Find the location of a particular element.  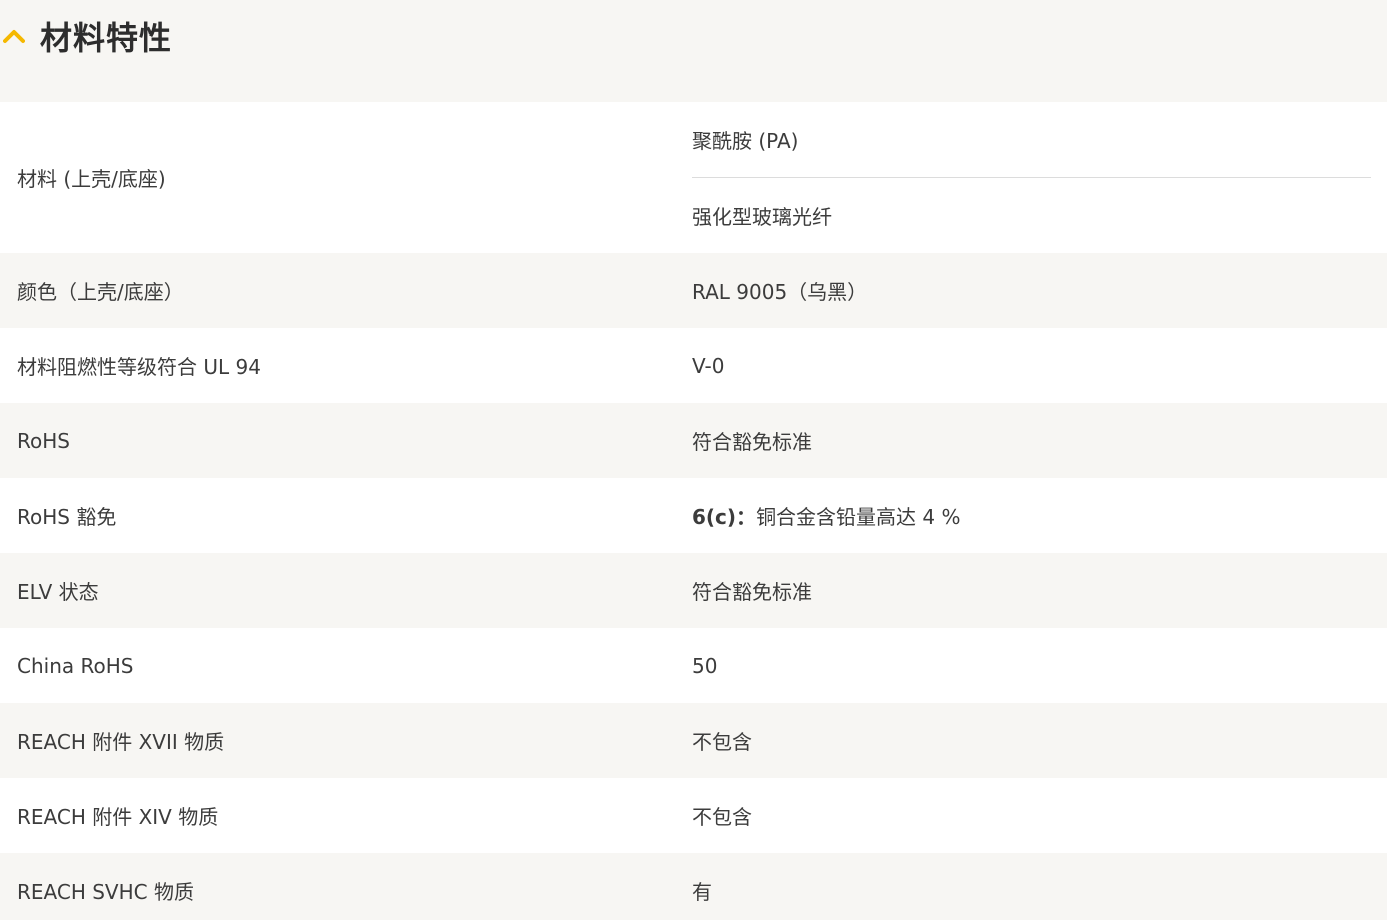

table-row: China RoHS 50 is located at coordinates (693, 665).